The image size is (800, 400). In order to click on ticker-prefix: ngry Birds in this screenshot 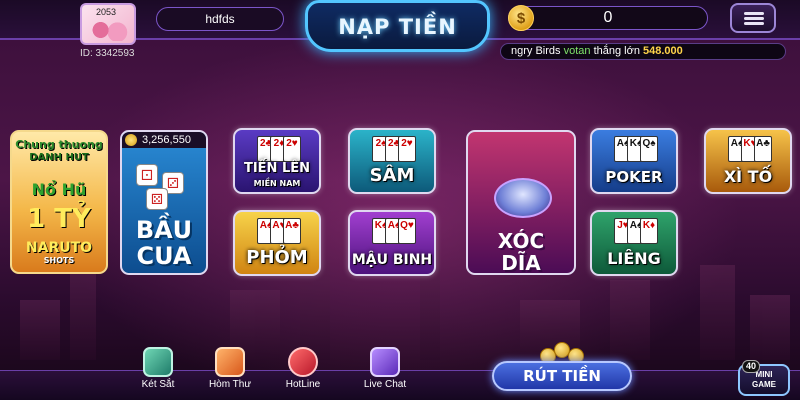, I will do `click(536, 51)`.